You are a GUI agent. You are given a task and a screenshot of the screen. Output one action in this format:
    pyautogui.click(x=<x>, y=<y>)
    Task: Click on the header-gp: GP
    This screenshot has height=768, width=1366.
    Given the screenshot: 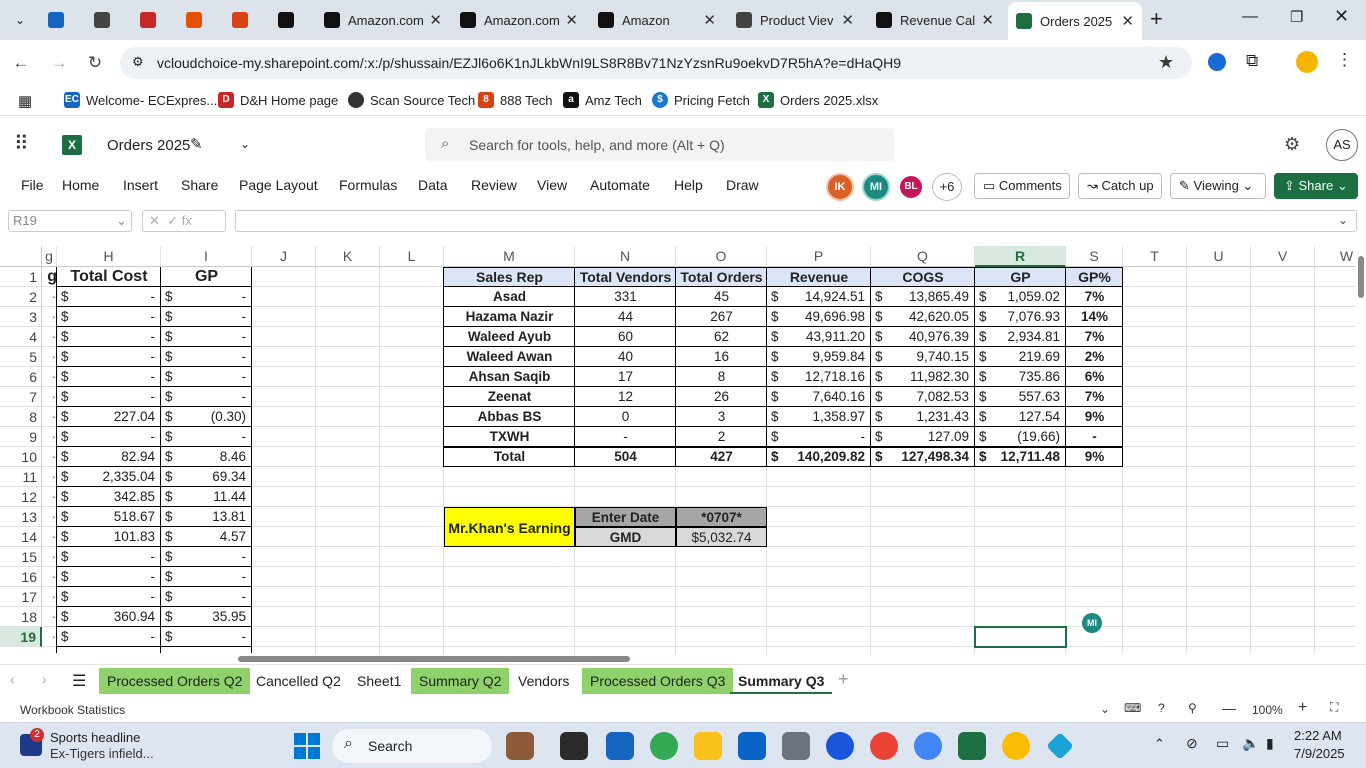 What is the action you would take?
    pyautogui.click(x=206, y=277)
    